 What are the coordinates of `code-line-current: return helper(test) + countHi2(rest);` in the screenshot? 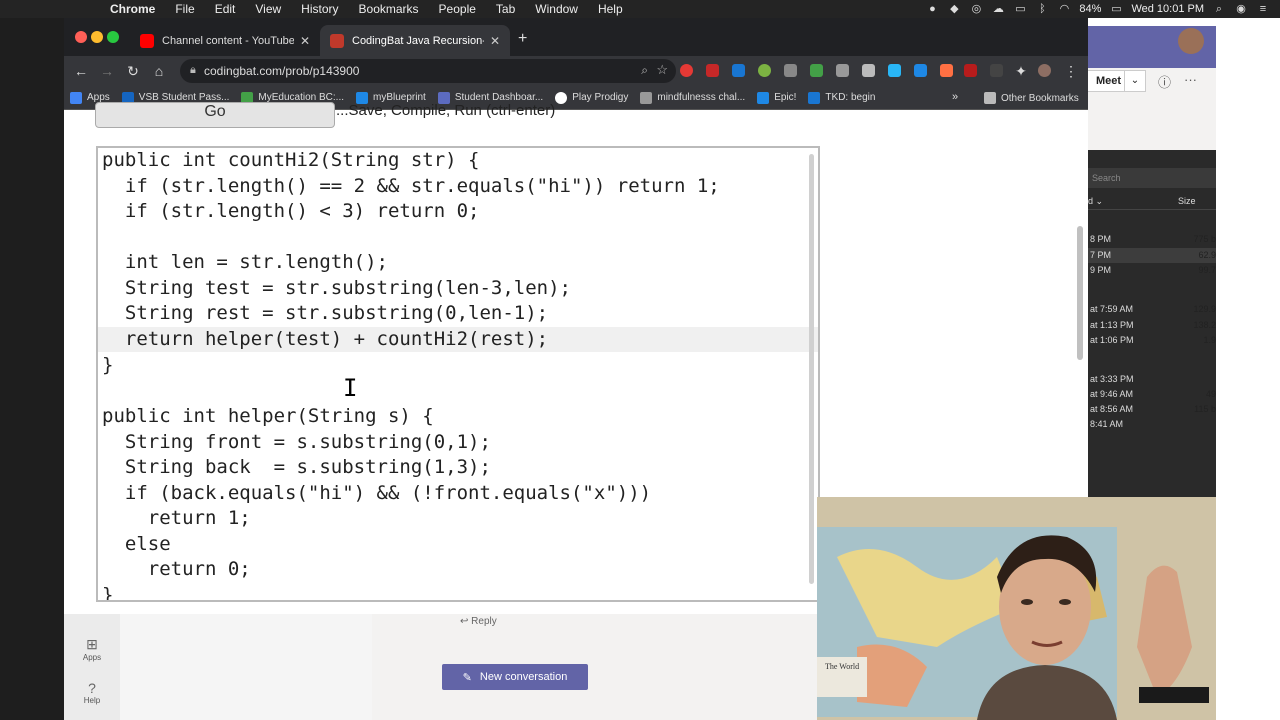 It's located at (458, 339).